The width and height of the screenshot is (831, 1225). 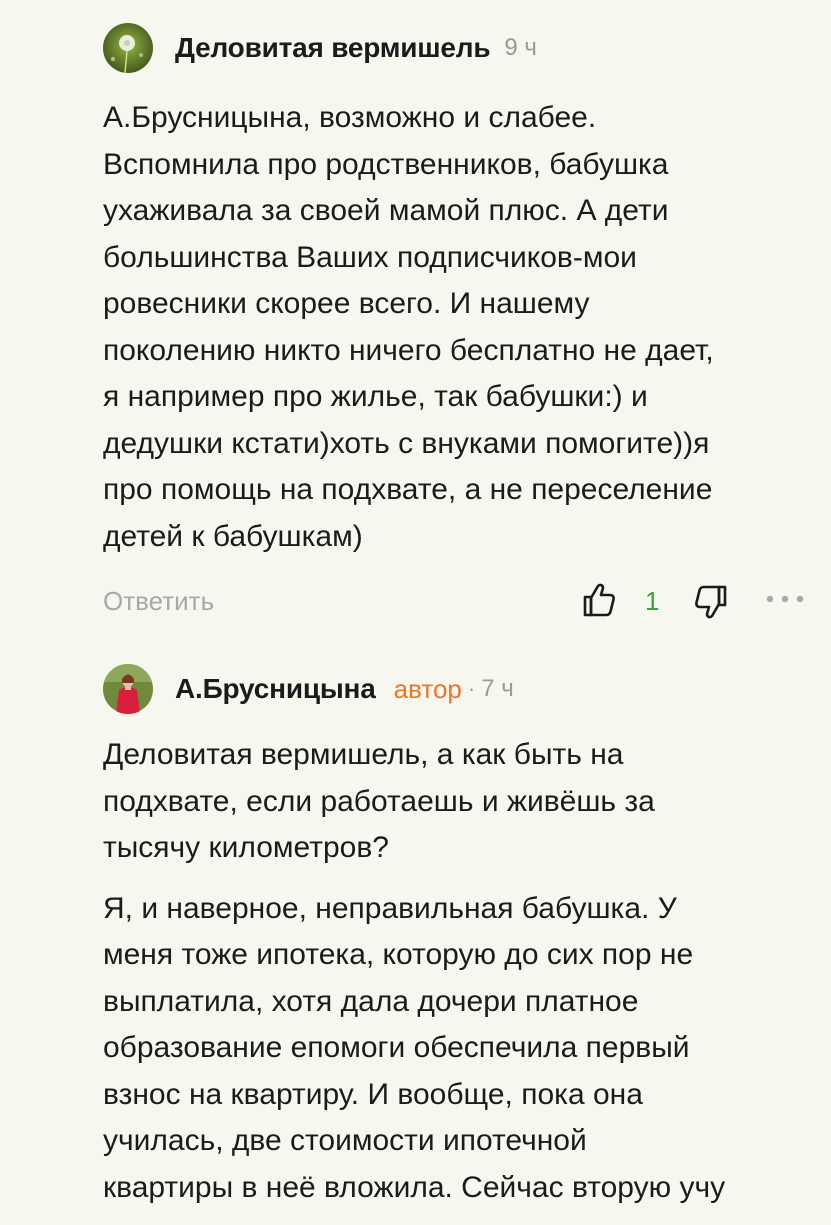 I want to click on text-line: Вспомнила про родственников, бабушка, so click(x=386, y=164).